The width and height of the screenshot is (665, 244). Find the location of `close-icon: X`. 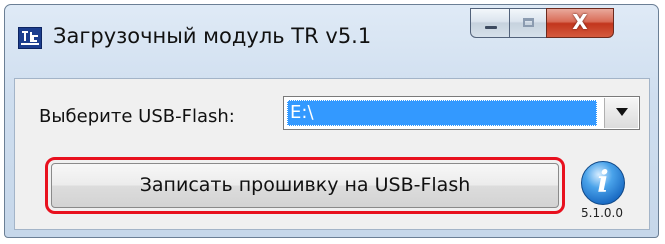

close-icon: X is located at coordinates (580, 22).